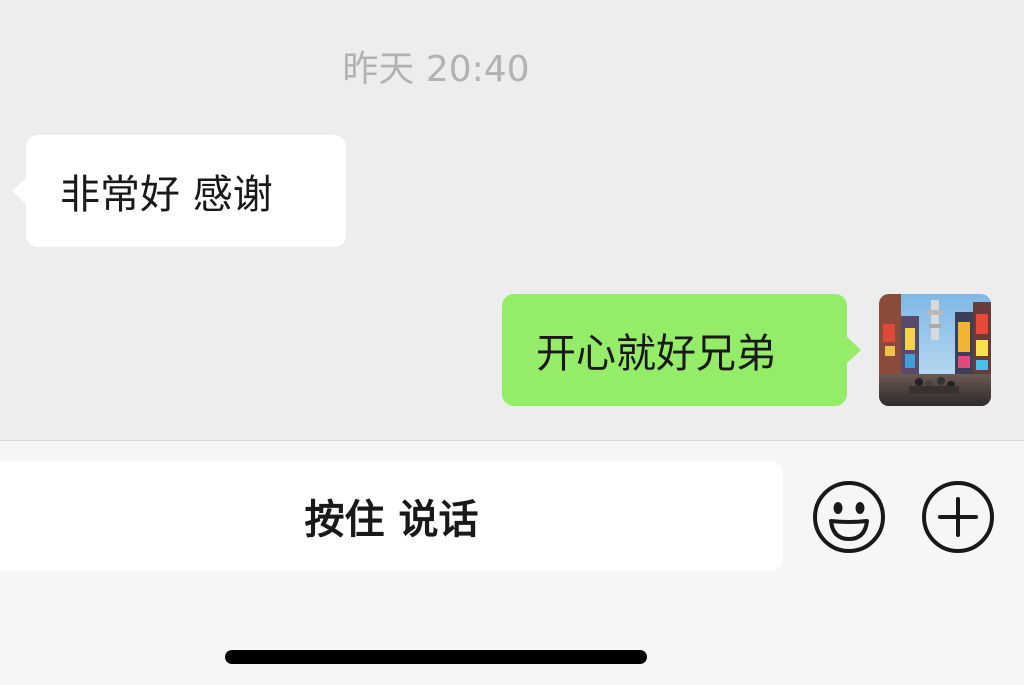 This screenshot has height=685, width=1024. What do you see at coordinates (436, 69) in the screenshot?
I see `message-timestamp: 昨天 20:40` at bounding box center [436, 69].